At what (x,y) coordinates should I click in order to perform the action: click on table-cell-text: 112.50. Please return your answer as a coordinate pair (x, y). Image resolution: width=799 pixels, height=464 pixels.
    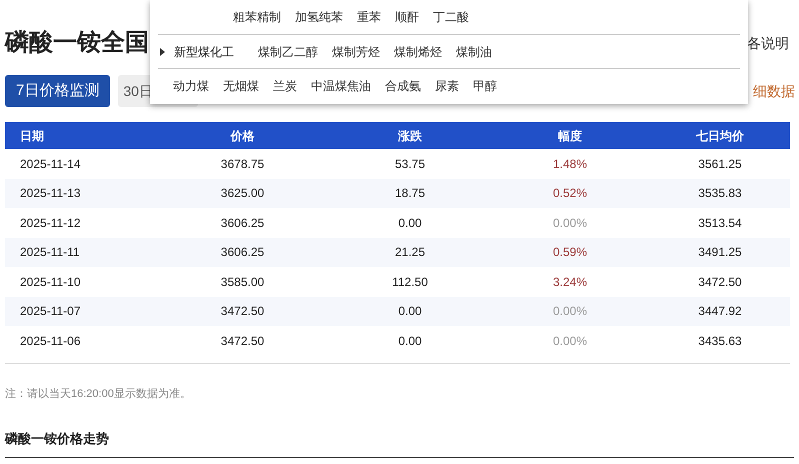
    Looking at the image, I should click on (410, 282).